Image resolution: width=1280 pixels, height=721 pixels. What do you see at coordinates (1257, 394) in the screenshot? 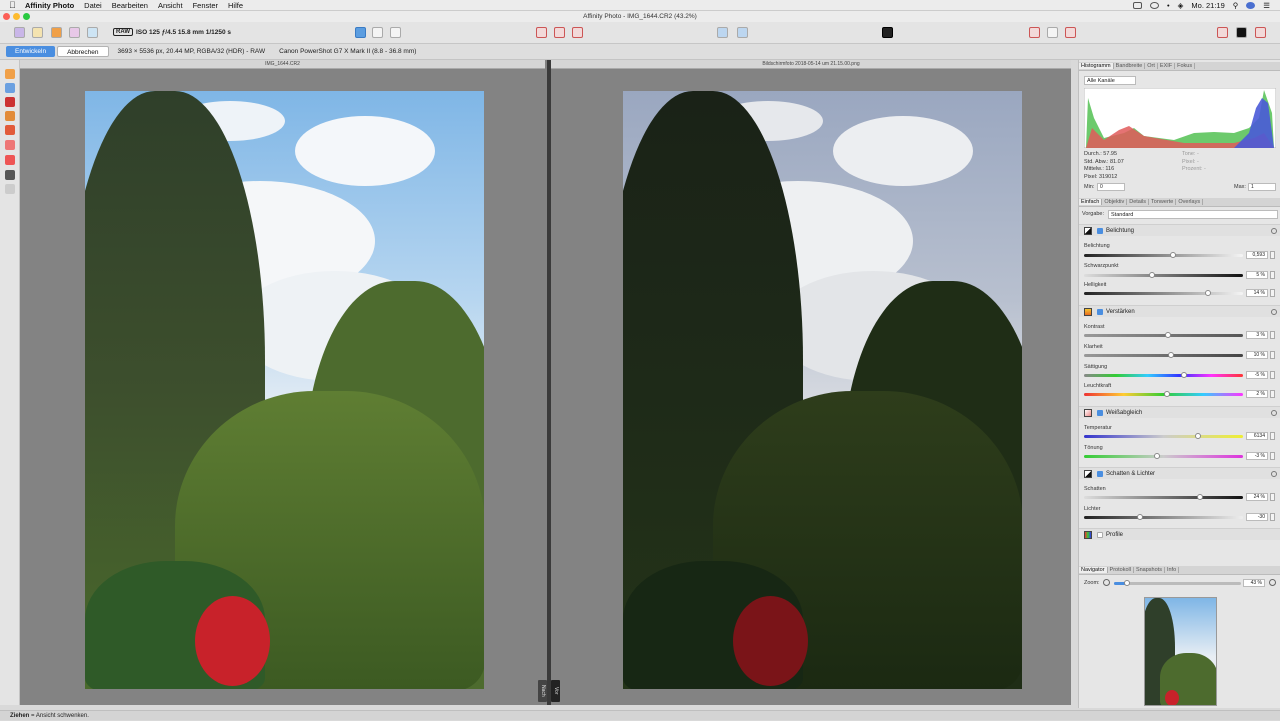
I see `slider-value: 2 %` at bounding box center [1257, 394].